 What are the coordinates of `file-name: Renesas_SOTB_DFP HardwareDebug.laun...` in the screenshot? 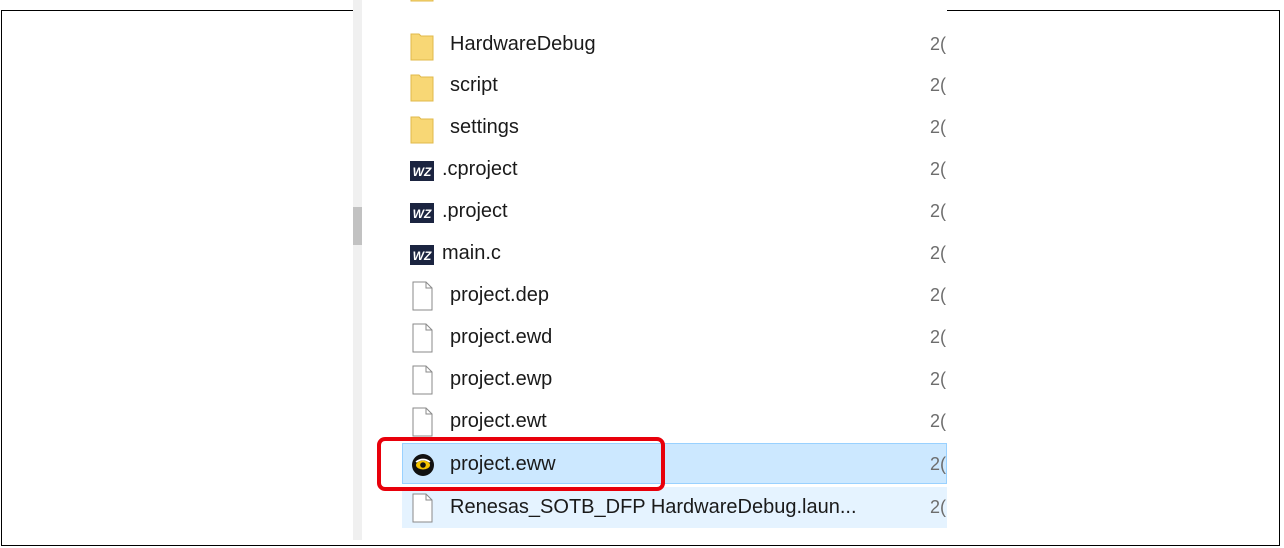 It's located at (653, 507).